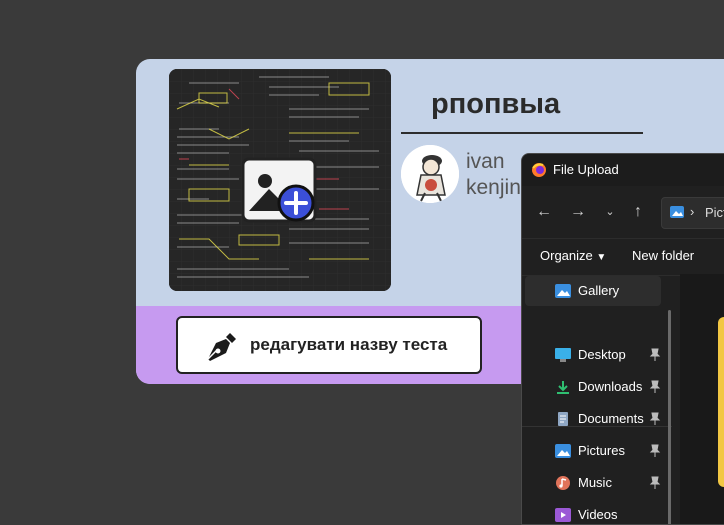 The image size is (724, 525). What do you see at coordinates (663, 255) in the screenshot?
I see `new-folder-button: New folder` at bounding box center [663, 255].